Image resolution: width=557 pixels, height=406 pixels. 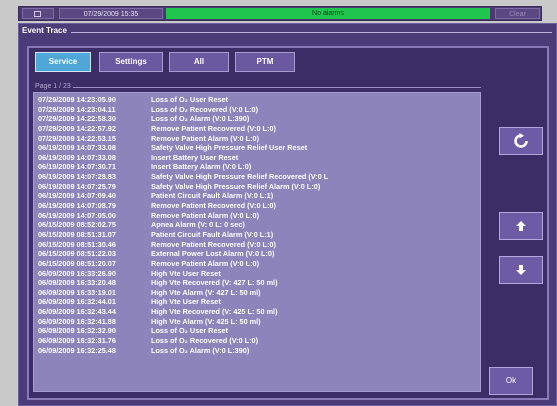 I want to click on refresh-icon, so click(x=521, y=140).